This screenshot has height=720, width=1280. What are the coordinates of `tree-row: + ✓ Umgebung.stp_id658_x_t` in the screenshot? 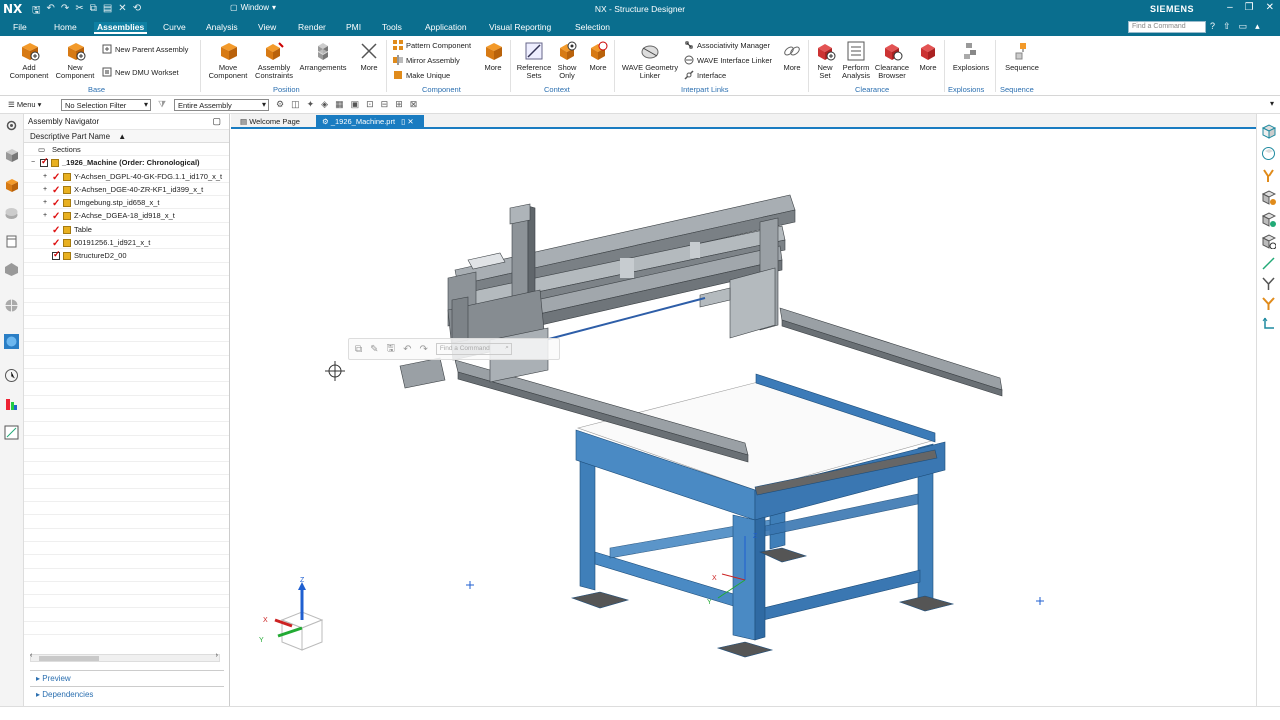 It's located at (126, 203).